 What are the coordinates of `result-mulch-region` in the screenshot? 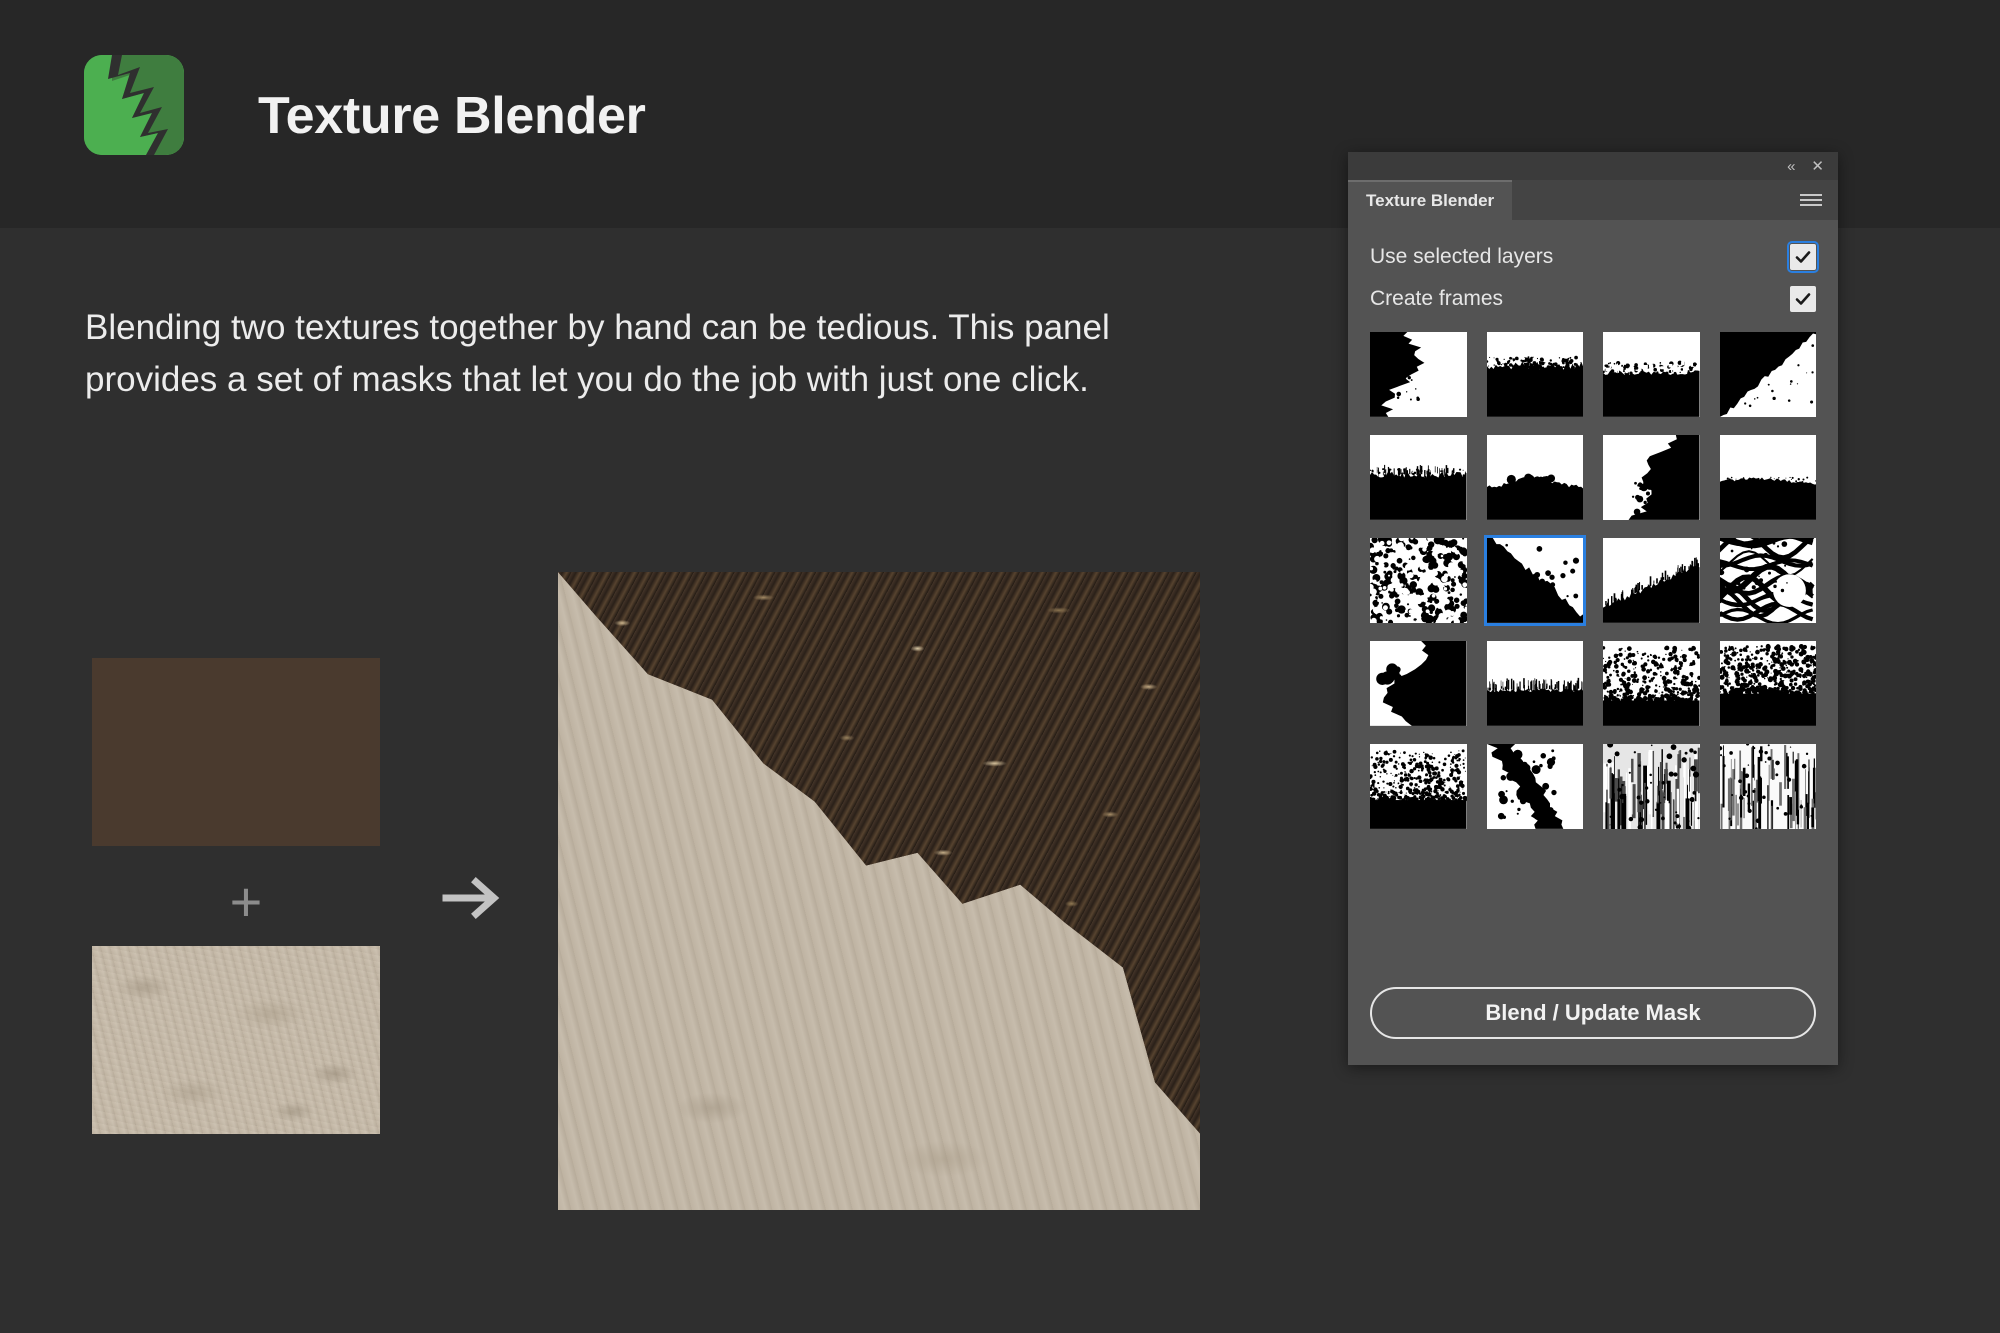 It's located at (879, 853).